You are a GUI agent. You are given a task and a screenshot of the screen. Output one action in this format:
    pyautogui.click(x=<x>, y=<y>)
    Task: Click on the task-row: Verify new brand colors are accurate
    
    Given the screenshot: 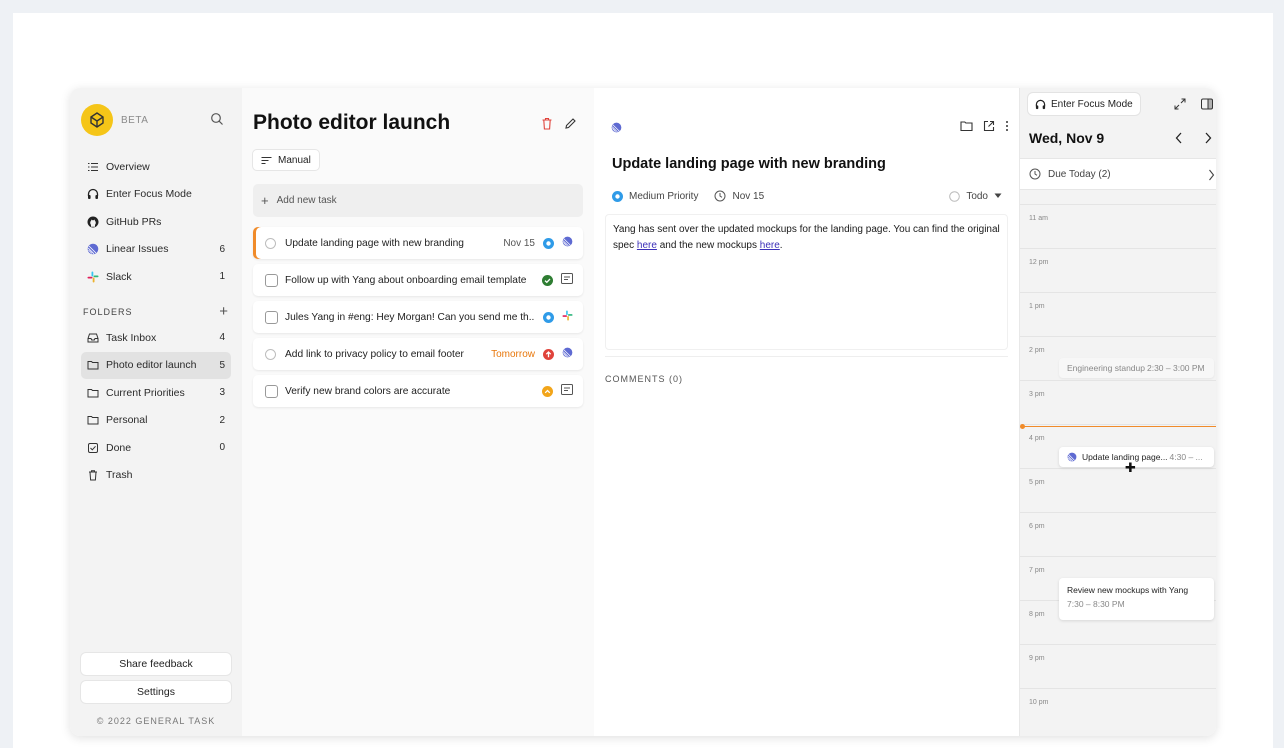 What is the action you would take?
    pyautogui.click(x=418, y=391)
    